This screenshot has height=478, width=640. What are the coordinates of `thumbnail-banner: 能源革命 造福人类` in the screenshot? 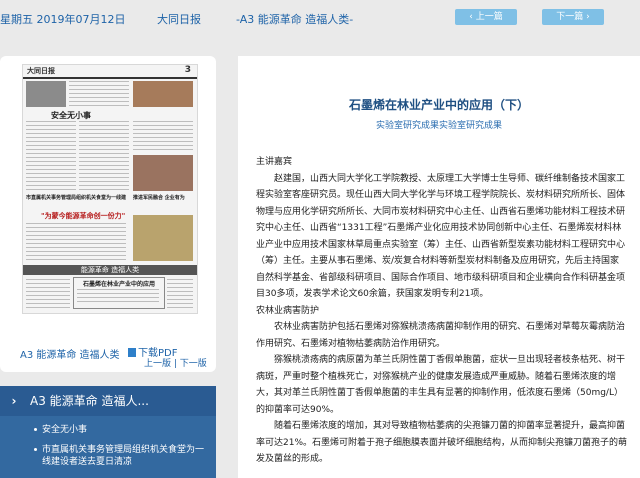 It's located at (110, 270).